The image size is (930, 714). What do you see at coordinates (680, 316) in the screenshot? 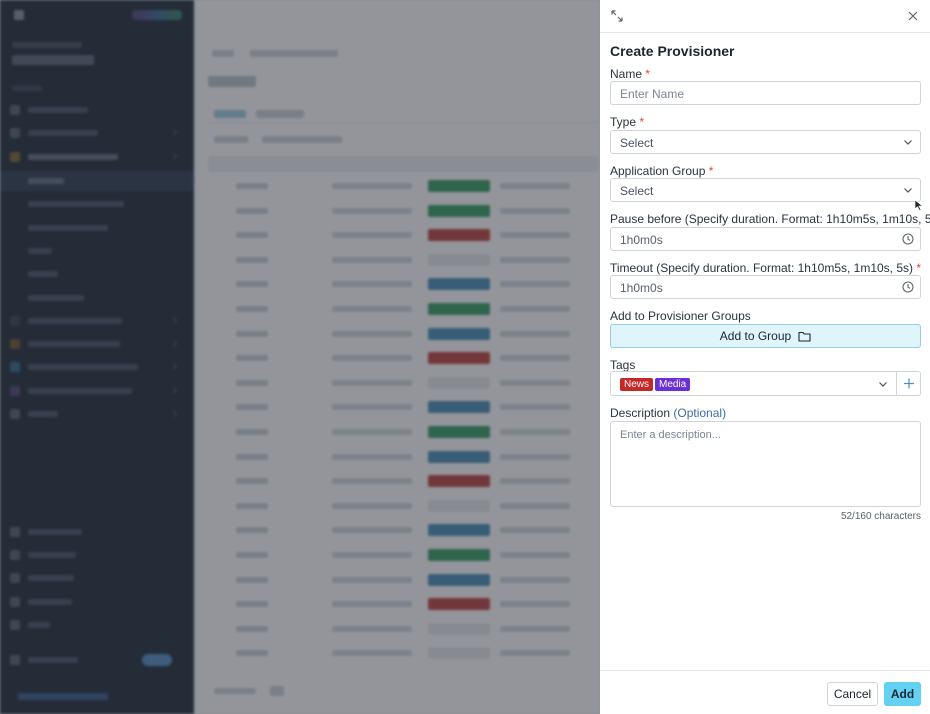
I see `provisioner-groups-label: Add to Provisioner Groups` at bounding box center [680, 316].